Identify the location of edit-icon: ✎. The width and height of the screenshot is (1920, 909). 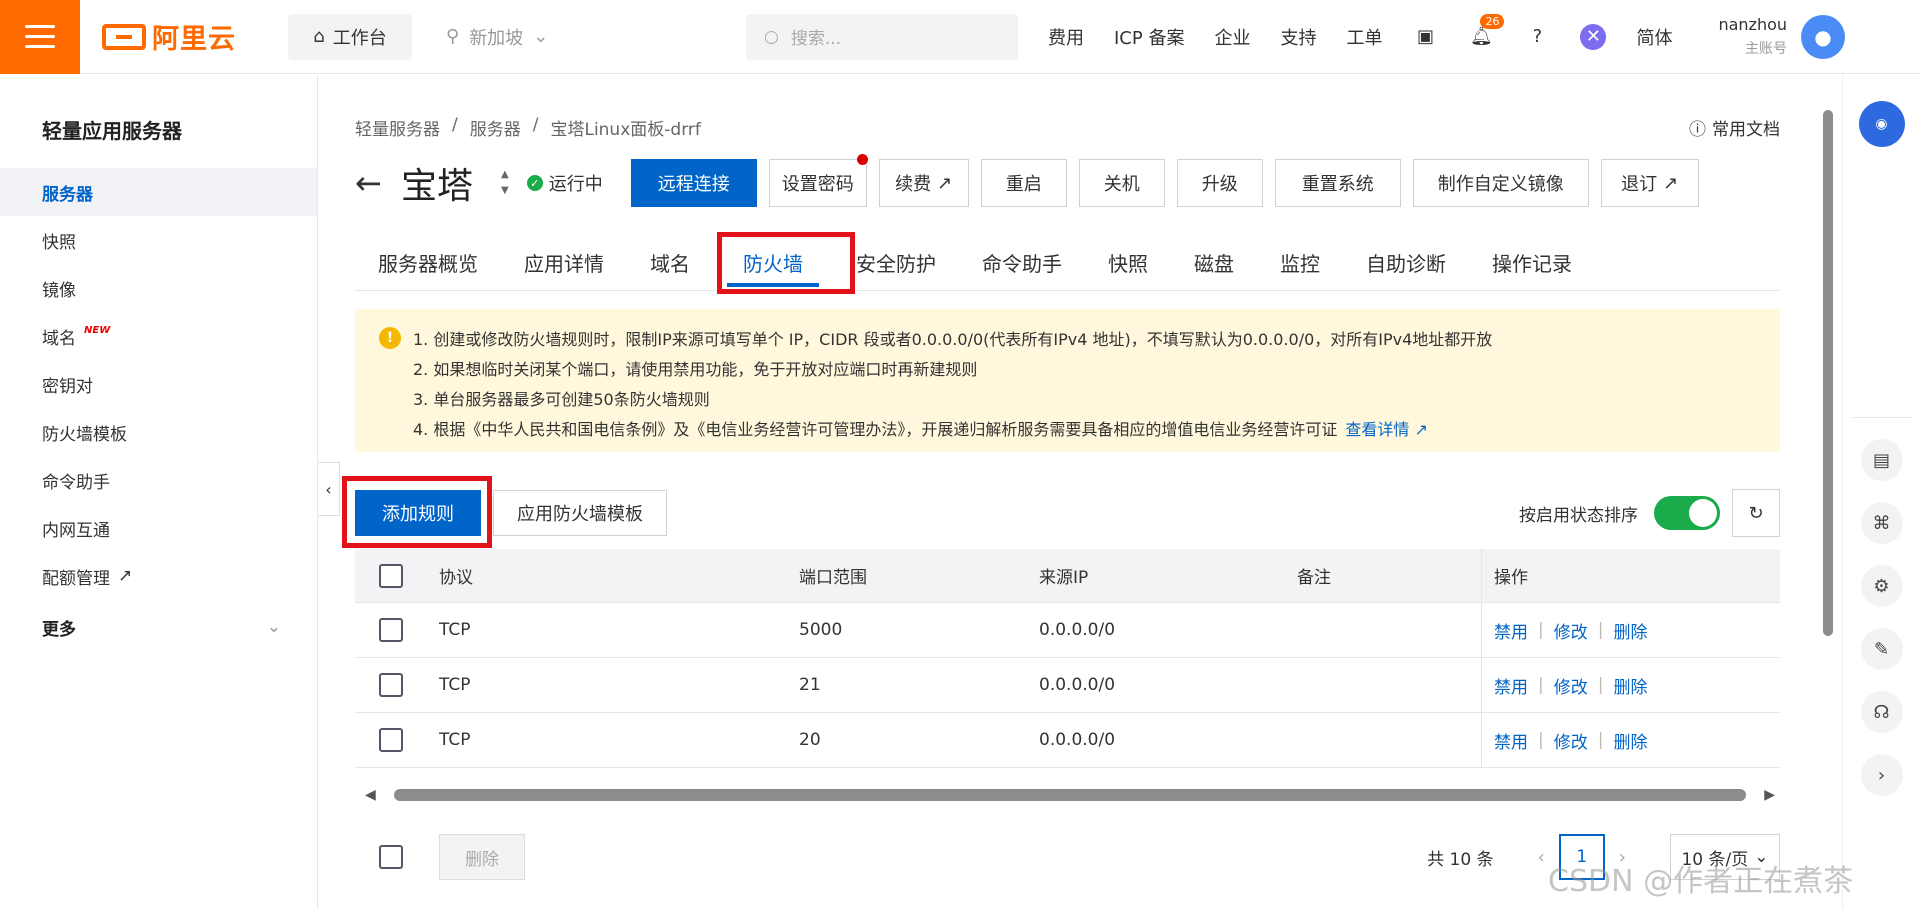
(1881, 649).